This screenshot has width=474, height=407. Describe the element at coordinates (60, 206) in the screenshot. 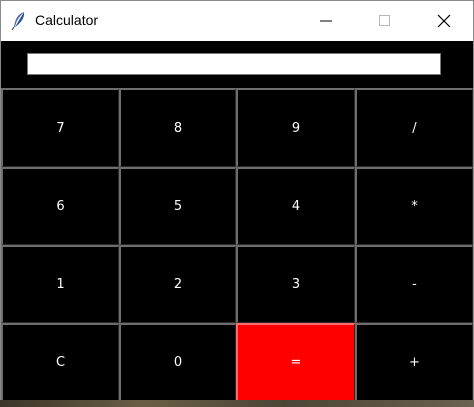

I see `key-6: 6` at that location.